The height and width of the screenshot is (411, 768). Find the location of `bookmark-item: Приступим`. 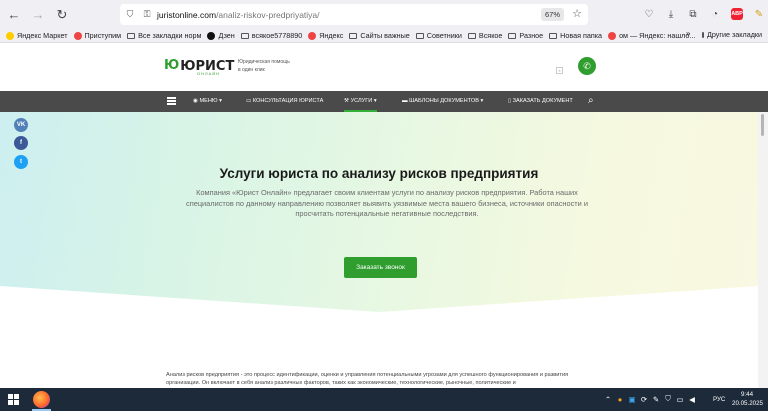

bookmark-item: Приступим is located at coordinates (97, 35).